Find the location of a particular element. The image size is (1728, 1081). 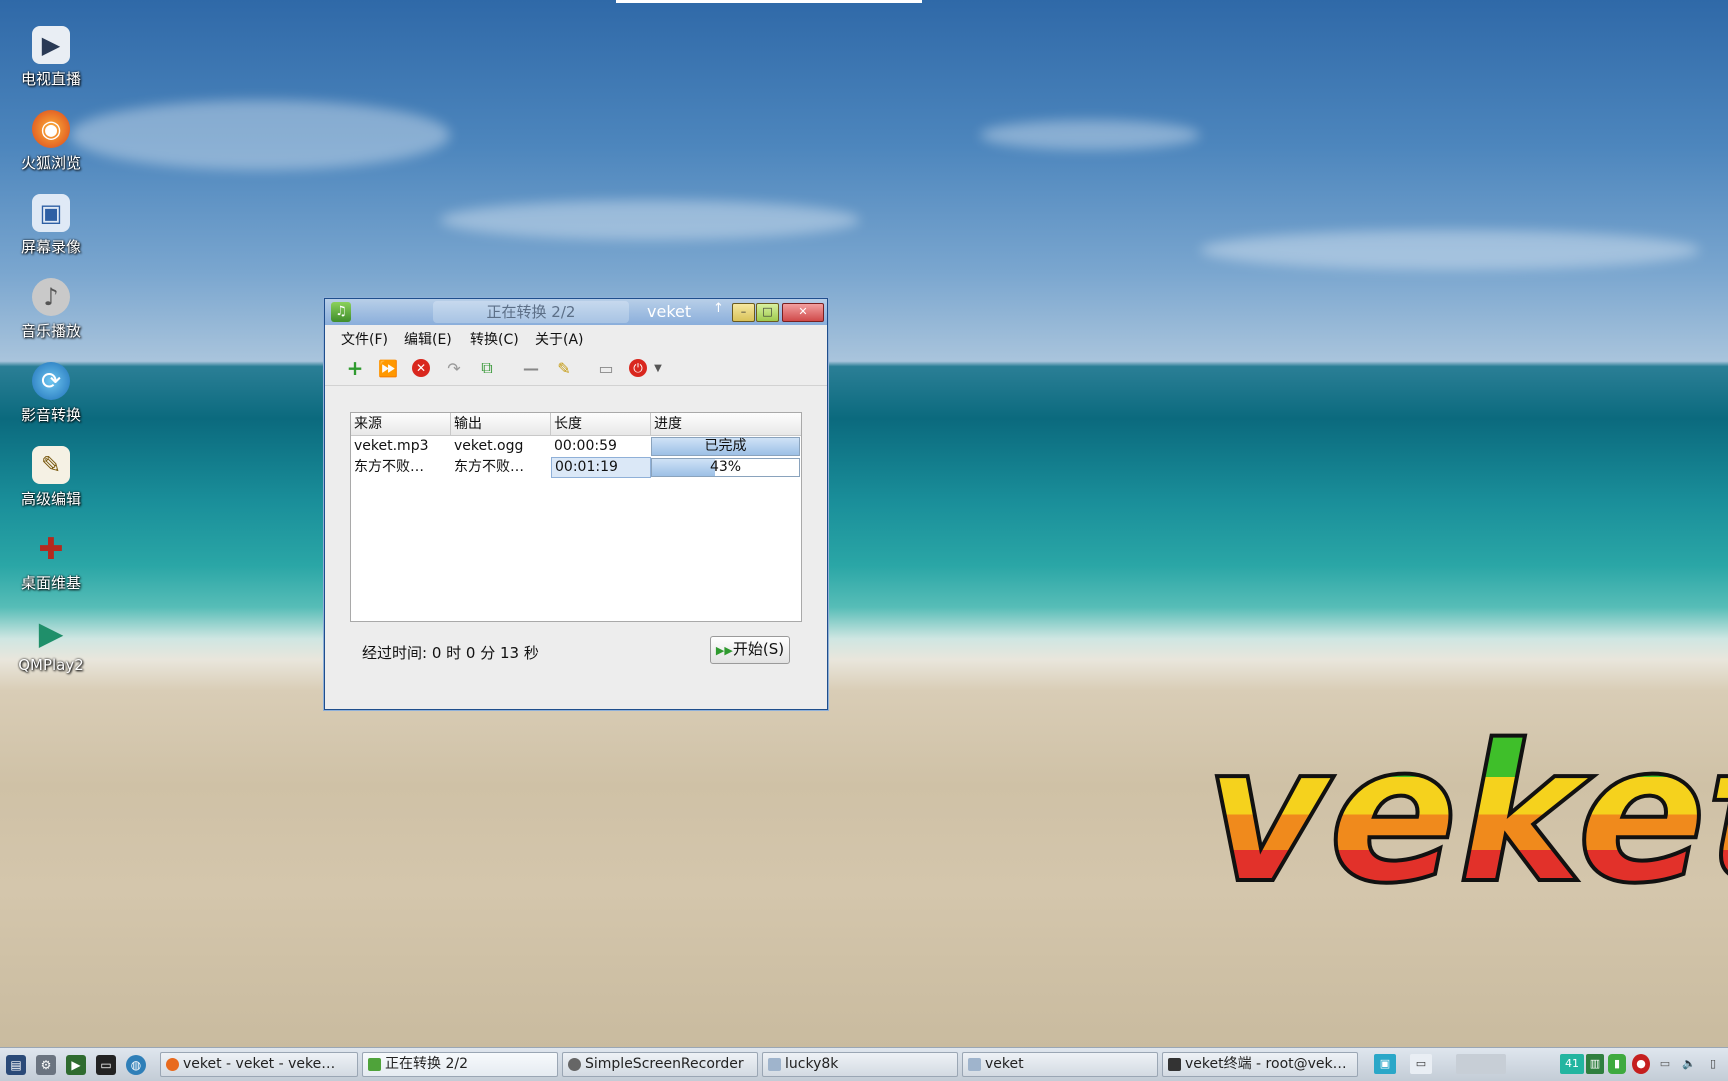

remove-icon: — is located at coordinates (531, 368).